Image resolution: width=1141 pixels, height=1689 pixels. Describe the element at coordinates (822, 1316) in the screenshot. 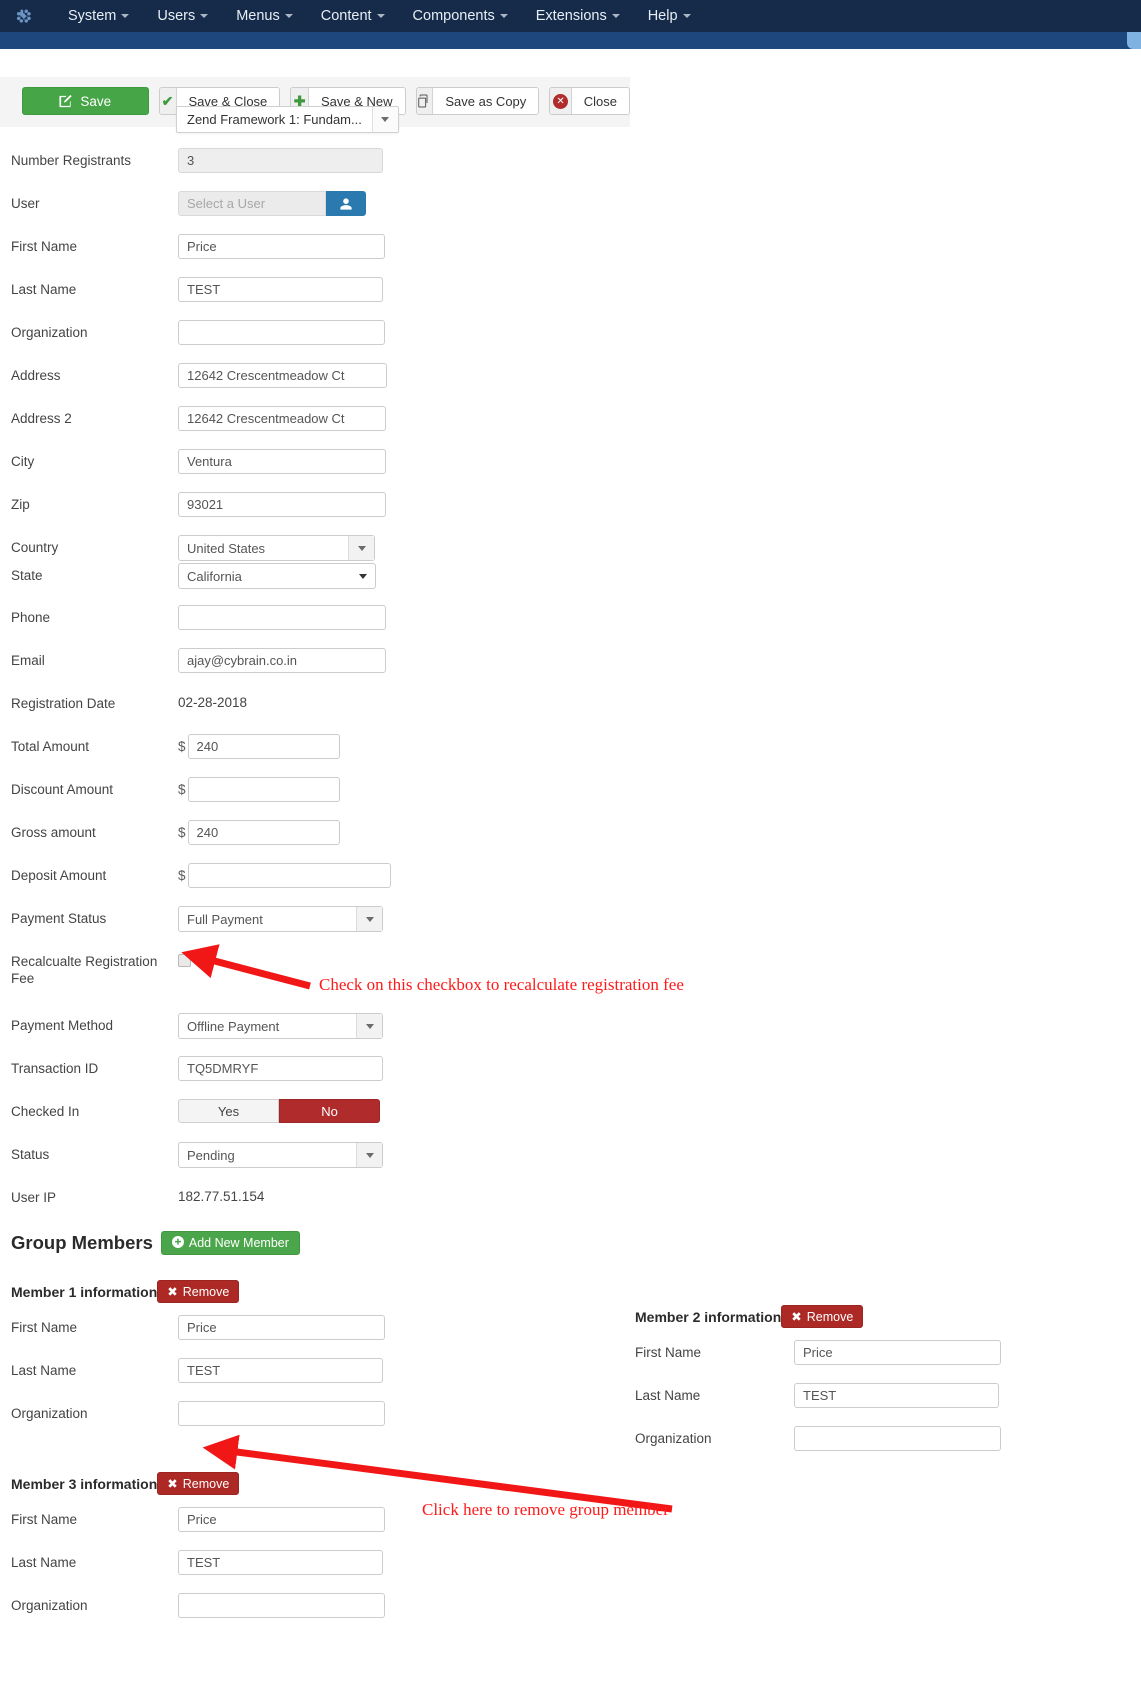

I see `member-2-remove-button: ✖ Remove` at that location.